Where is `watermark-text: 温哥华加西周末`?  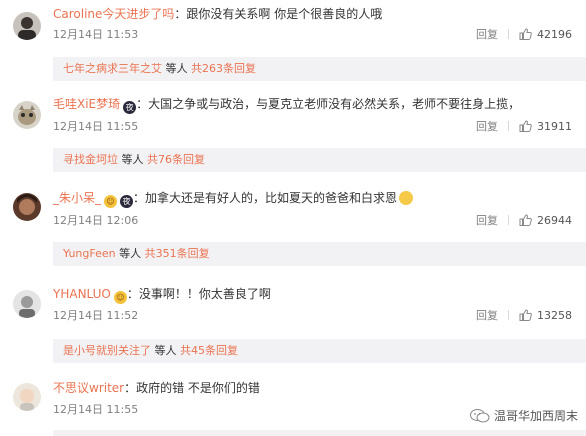
watermark-text: 温哥华加西周末 is located at coordinates (535, 416).